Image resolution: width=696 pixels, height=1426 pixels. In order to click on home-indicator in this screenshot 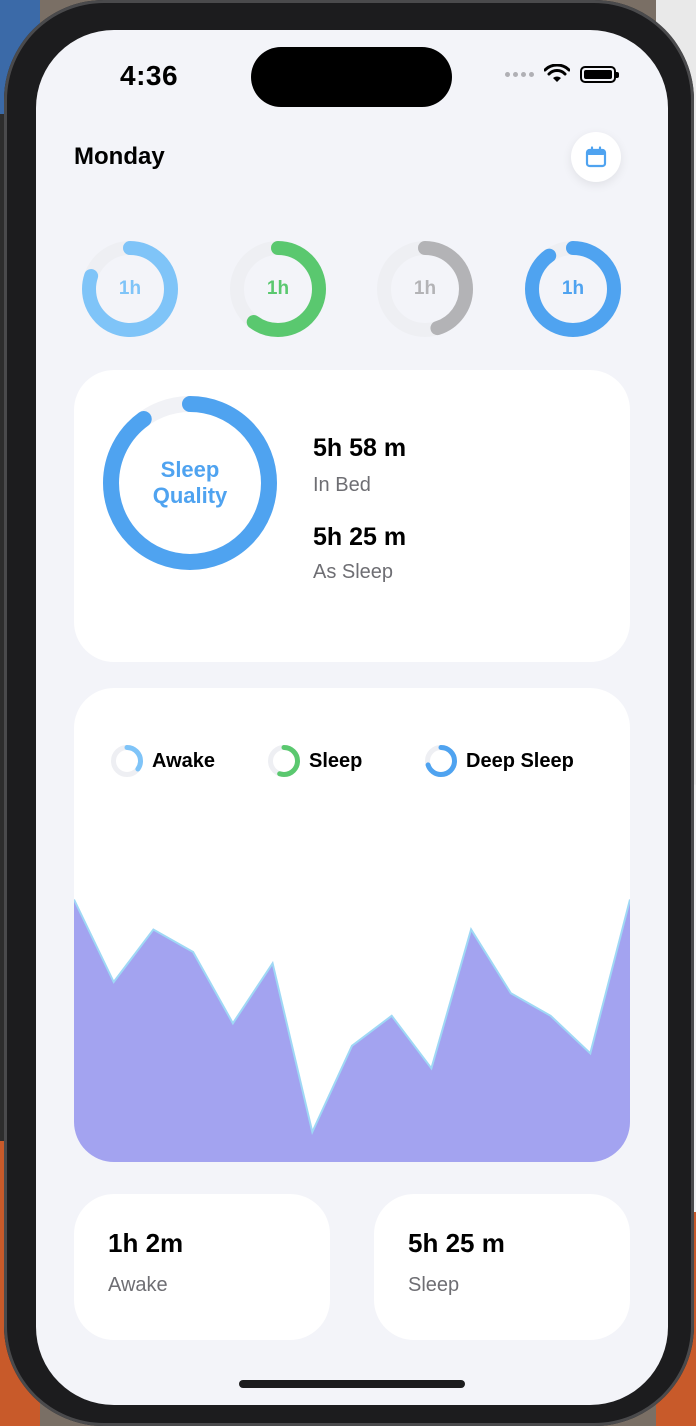, I will do `click(352, 1384)`.